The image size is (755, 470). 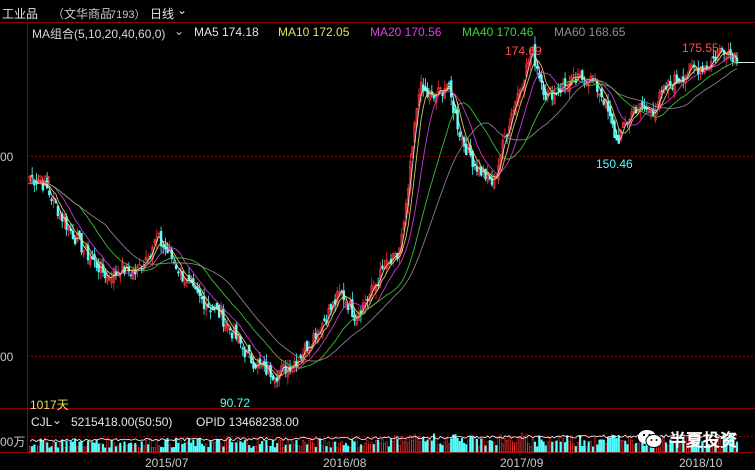 I want to click on chevron-down-icon: ⌄, so click(x=57, y=420).